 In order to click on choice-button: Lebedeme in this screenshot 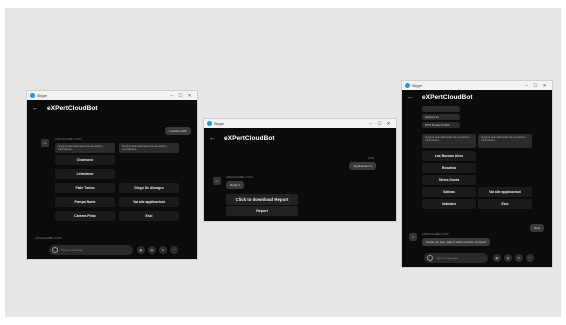, I will do `click(85, 174)`.